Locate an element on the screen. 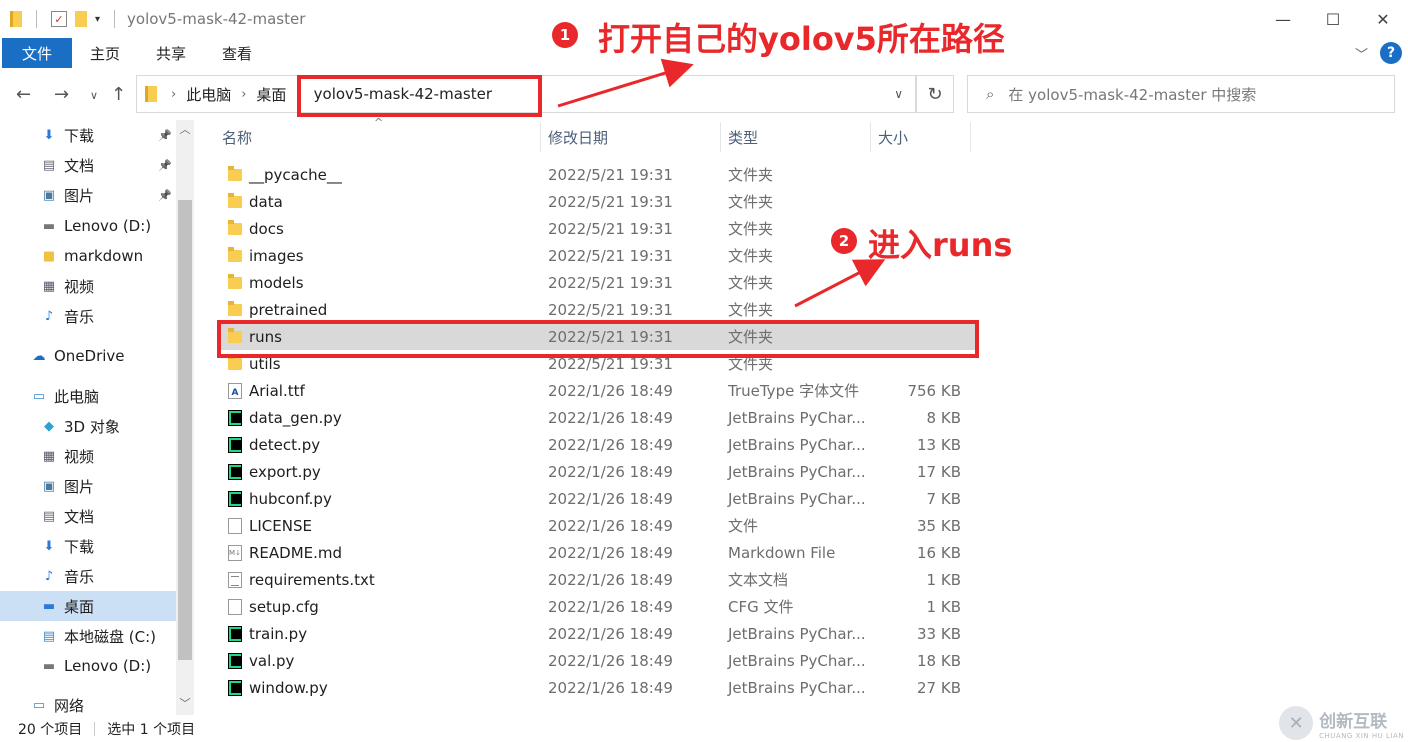 This screenshot has width=1408, height=742. sidebar-item: ▤ 文档 is located at coordinates (88, 516).